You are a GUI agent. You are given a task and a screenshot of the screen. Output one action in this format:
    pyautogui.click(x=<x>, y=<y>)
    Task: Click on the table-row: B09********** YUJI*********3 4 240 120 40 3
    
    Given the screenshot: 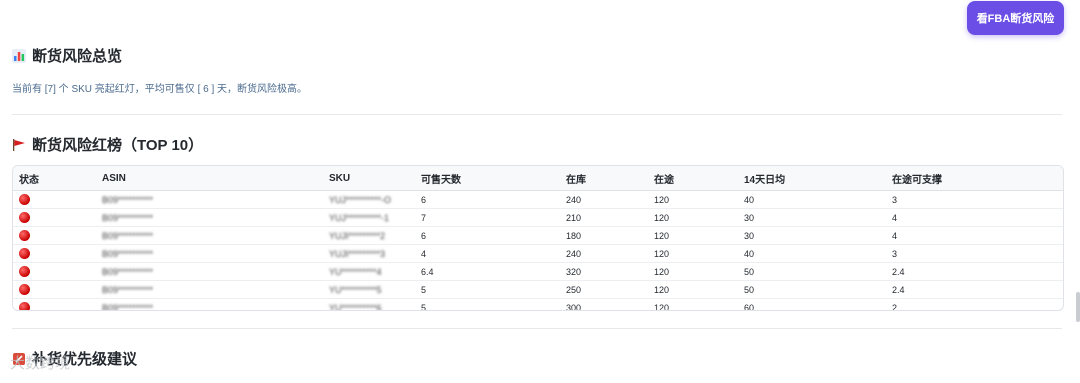 What is the action you would take?
    pyautogui.click(x=538, y=253)
    